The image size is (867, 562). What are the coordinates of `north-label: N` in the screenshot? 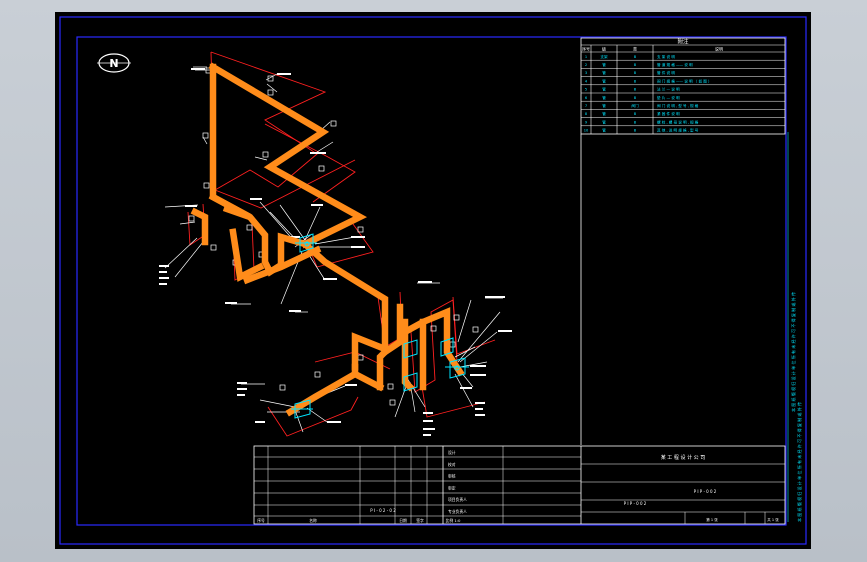 It's located at (113, 63).